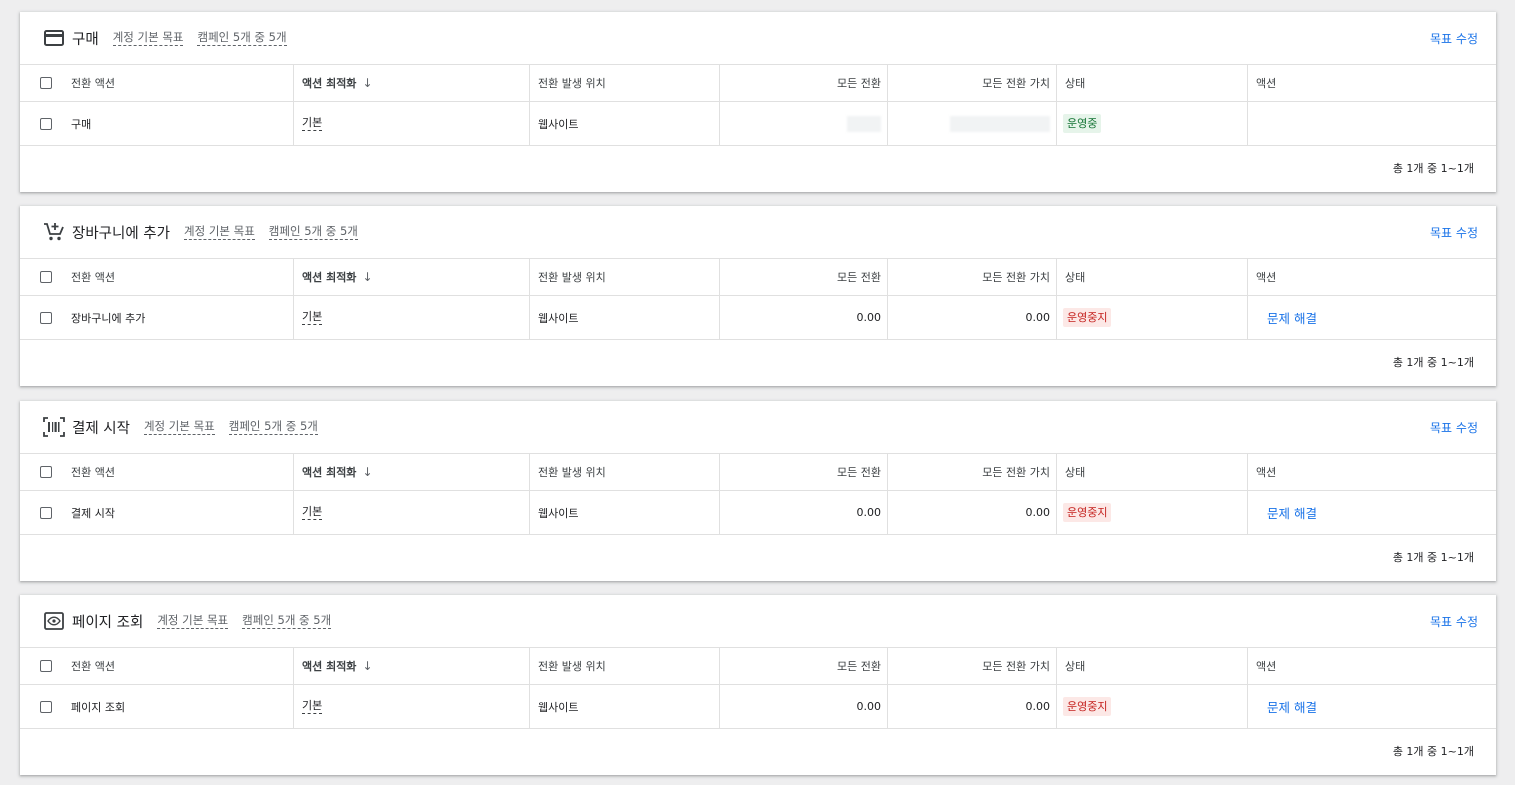 Image resolution: width=1515 pixels, height=785 pixels. I want to click on conversion-action-link: 구매, so click(81, 123).